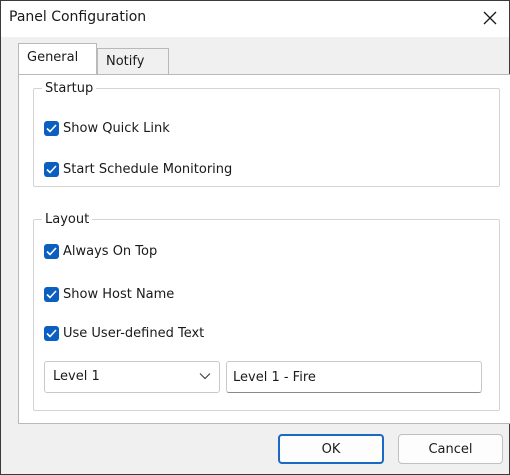  Describe the element at coordinates (69, 88) in the screenshot. I see `startup-group-title: Startup` at that location.